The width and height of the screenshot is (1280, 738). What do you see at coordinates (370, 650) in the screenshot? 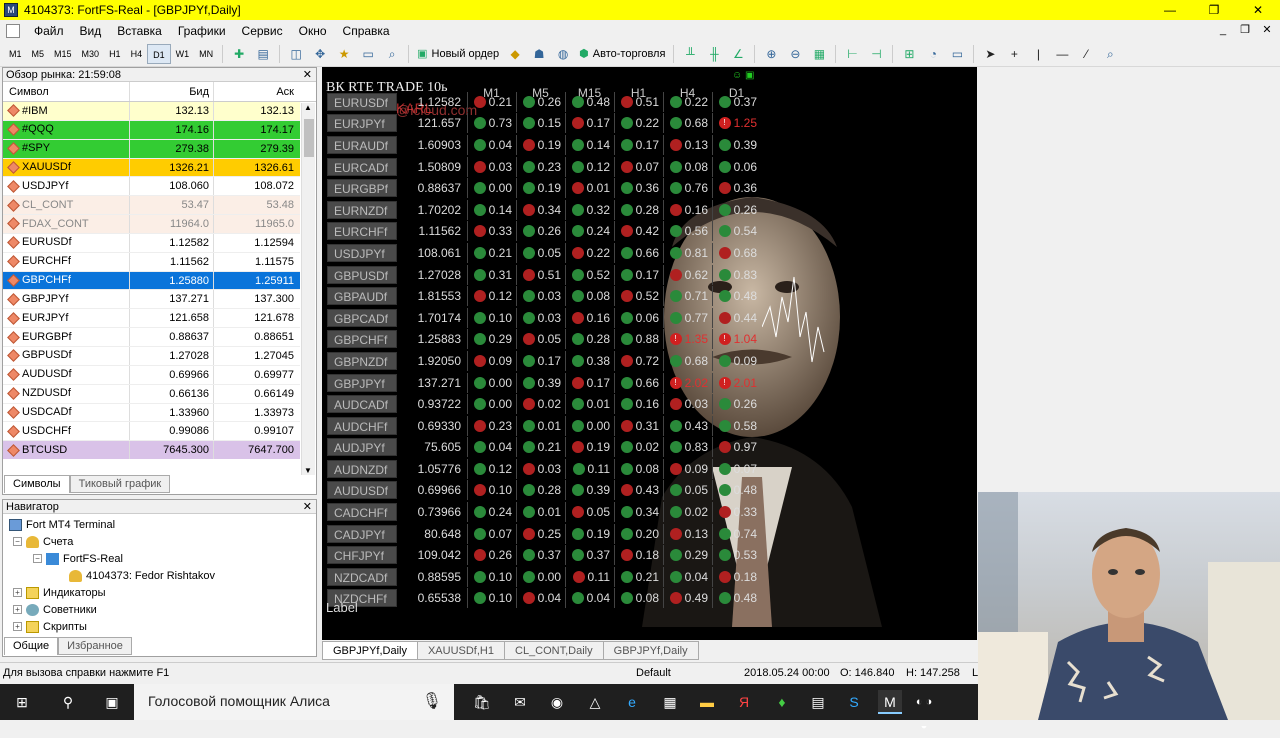
I see `chart-tab-1: GBPJPYf,Daily` at bounding box center [370, 650].